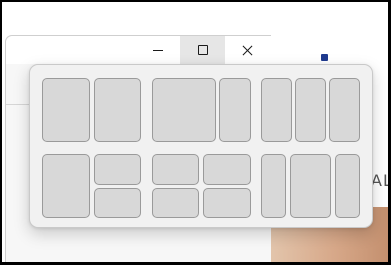 This screenshot has height=265, width=391. I want to click on minimize-icon, so click(157, 50).